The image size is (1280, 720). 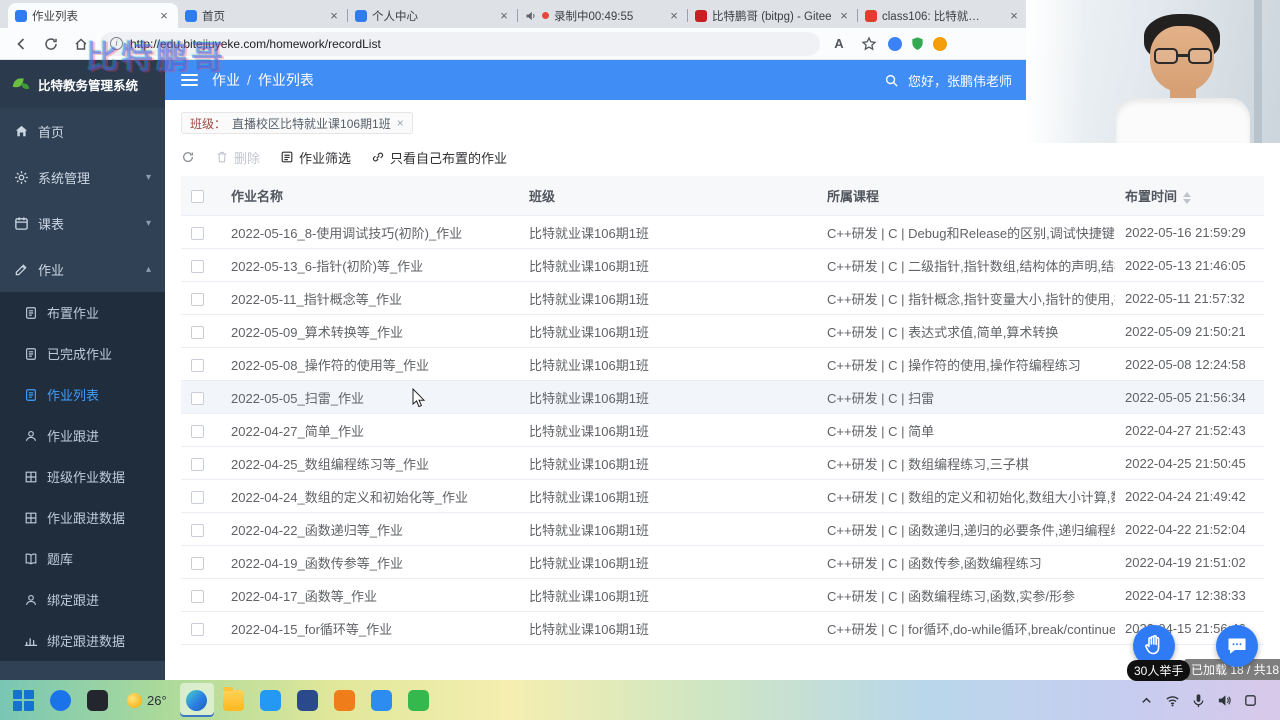 What do you see at coordinates (21, 44) in the screenshot?
I see `back-icon` at bounding box center [21, 44].